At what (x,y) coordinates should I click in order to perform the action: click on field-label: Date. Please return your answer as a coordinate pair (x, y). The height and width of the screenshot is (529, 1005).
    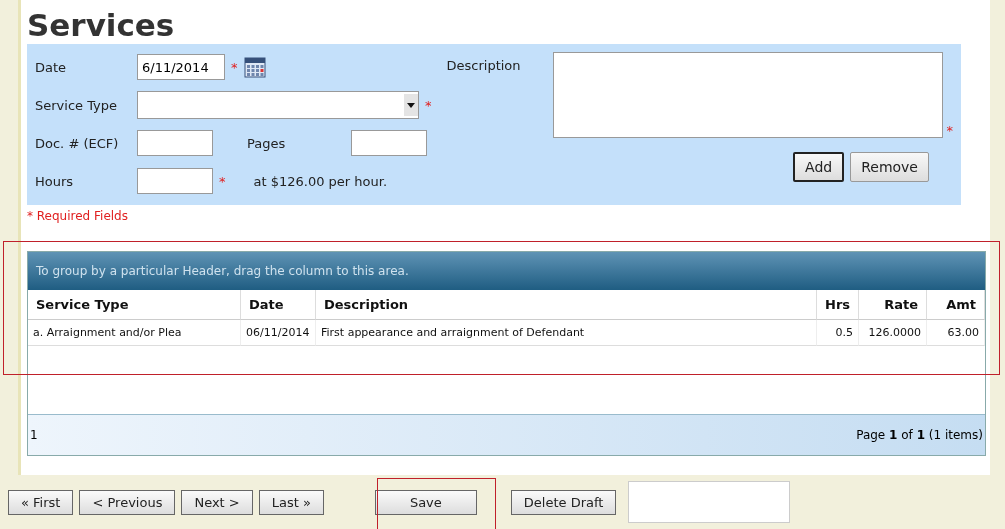
    Looking at the image, I should click on (51, 67).